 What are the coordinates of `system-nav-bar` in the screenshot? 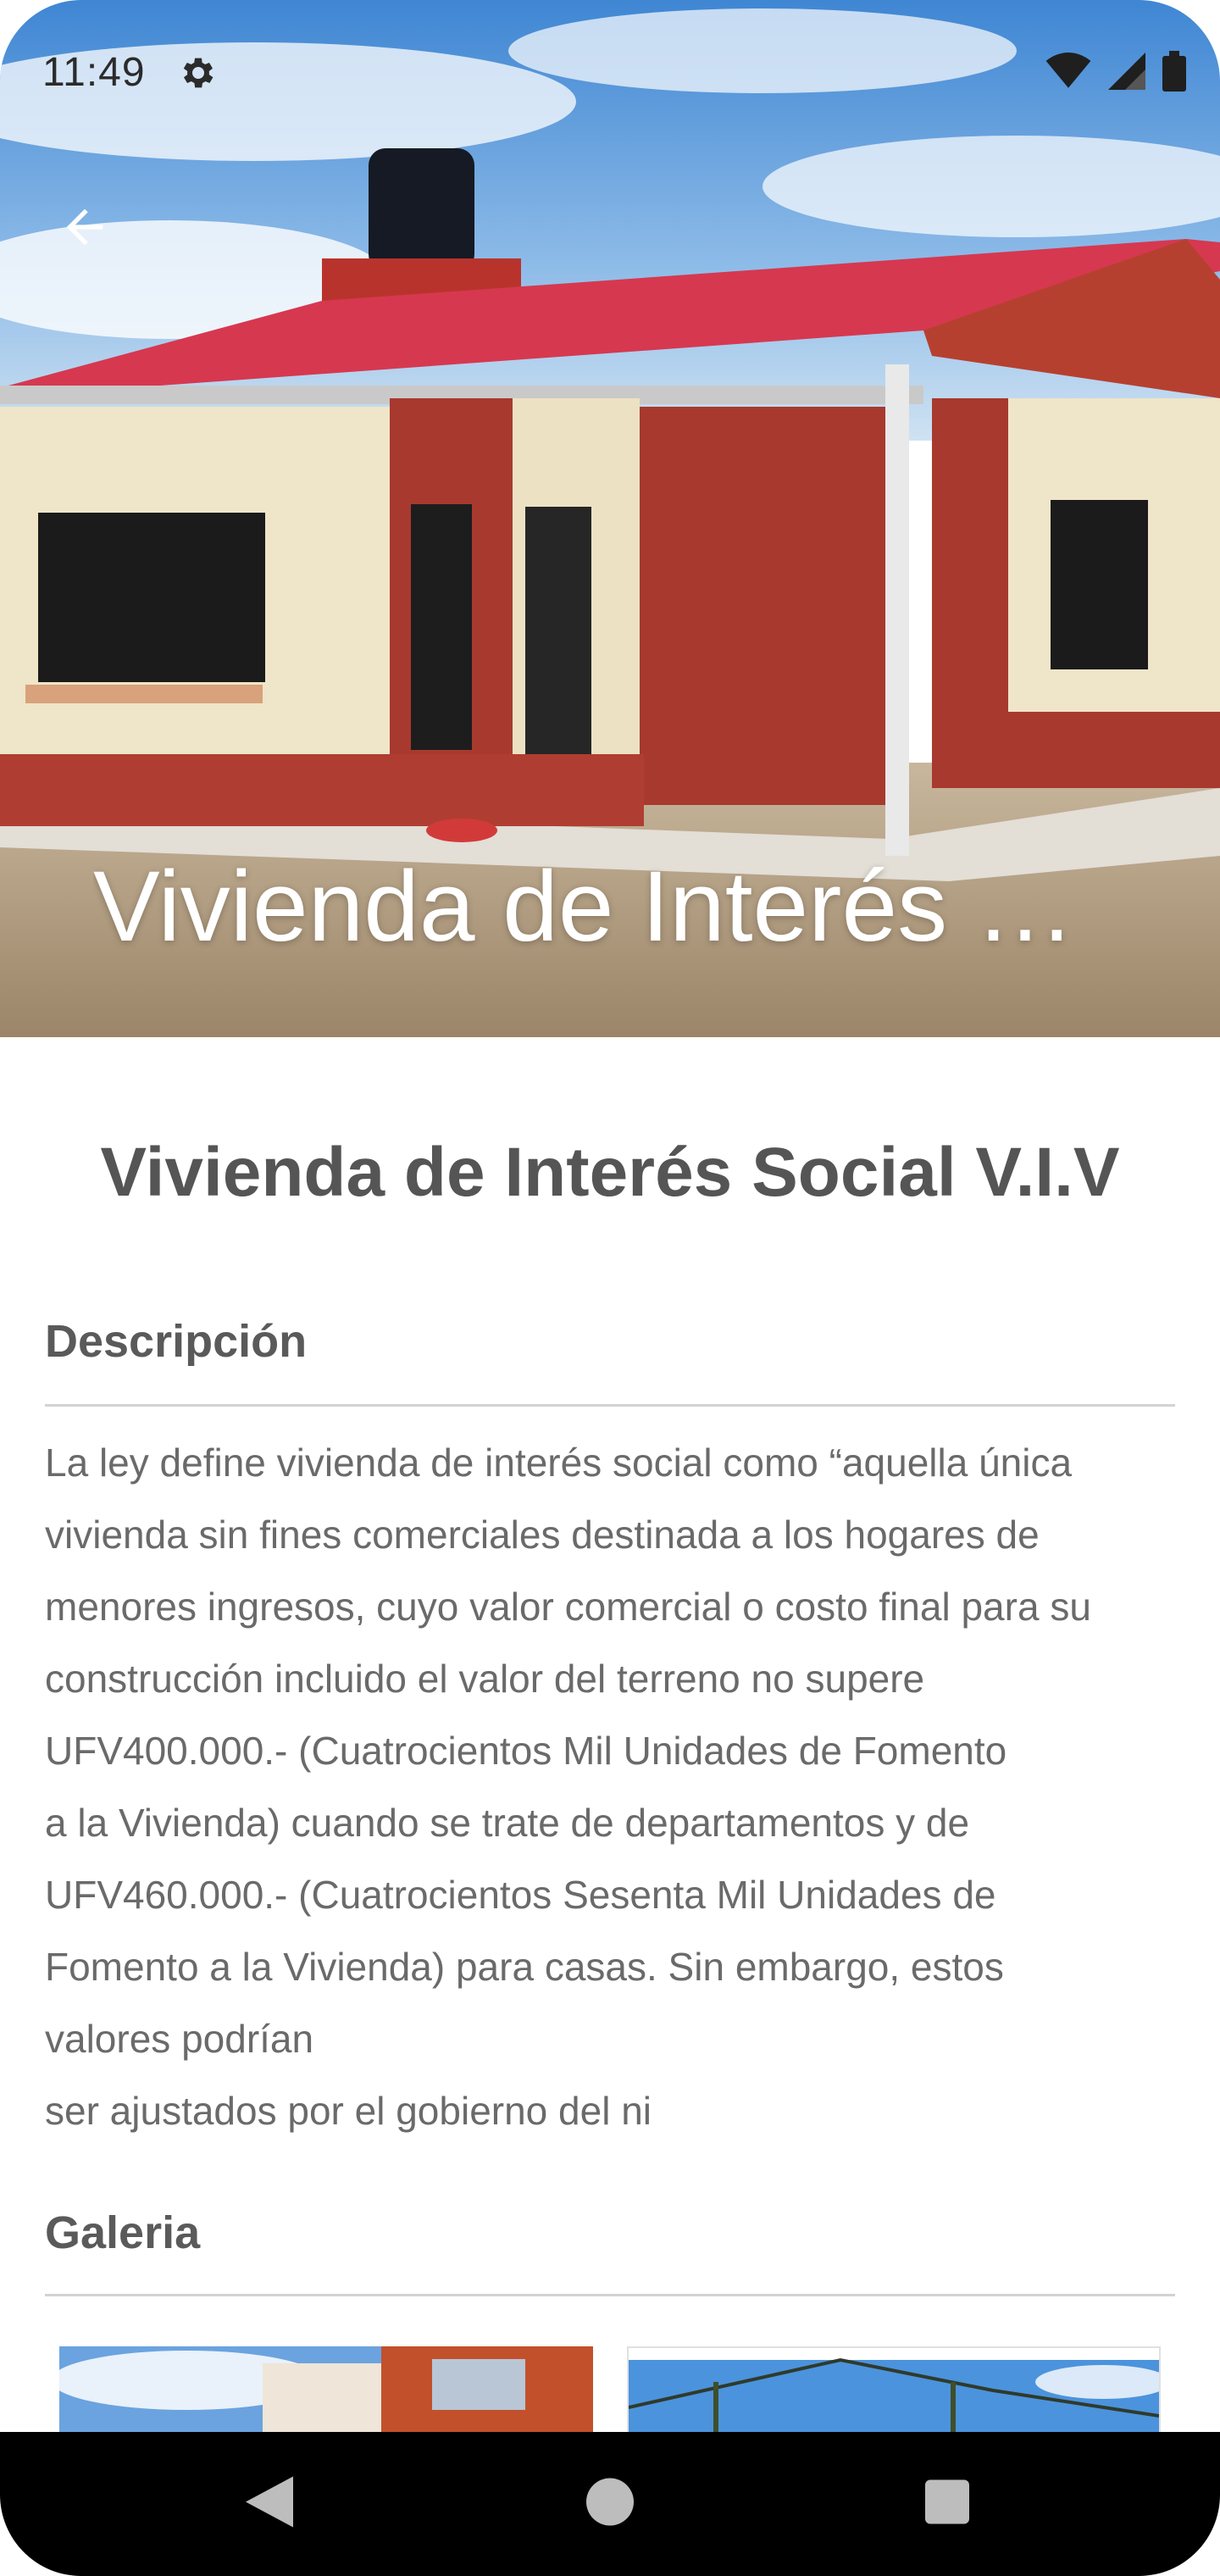 It's located at (610, 2504).